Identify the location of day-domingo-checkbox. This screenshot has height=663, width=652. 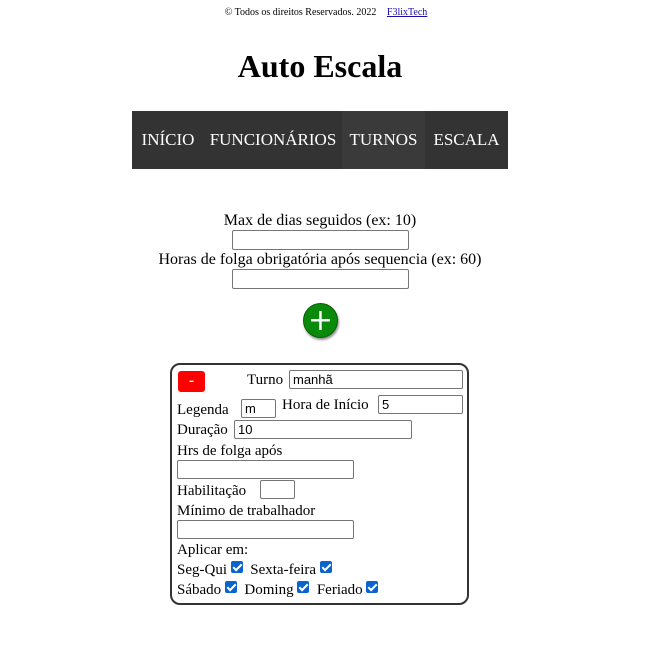
(303, 587).